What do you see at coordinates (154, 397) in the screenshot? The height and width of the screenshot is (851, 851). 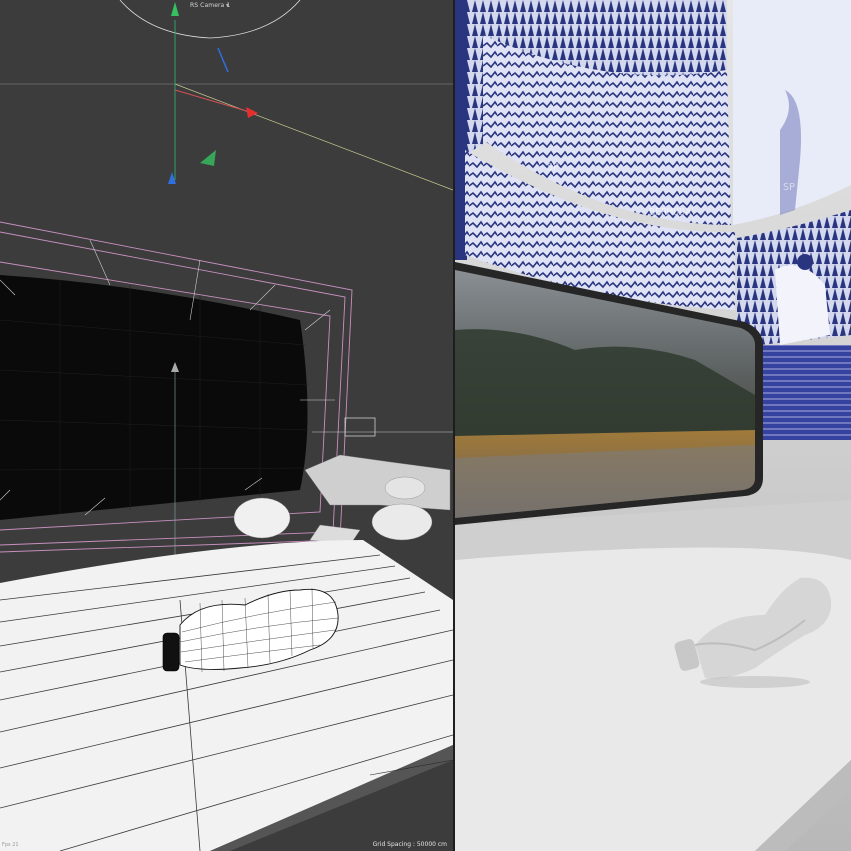 I see `screen-mesh` at bounding box center [154, 397].